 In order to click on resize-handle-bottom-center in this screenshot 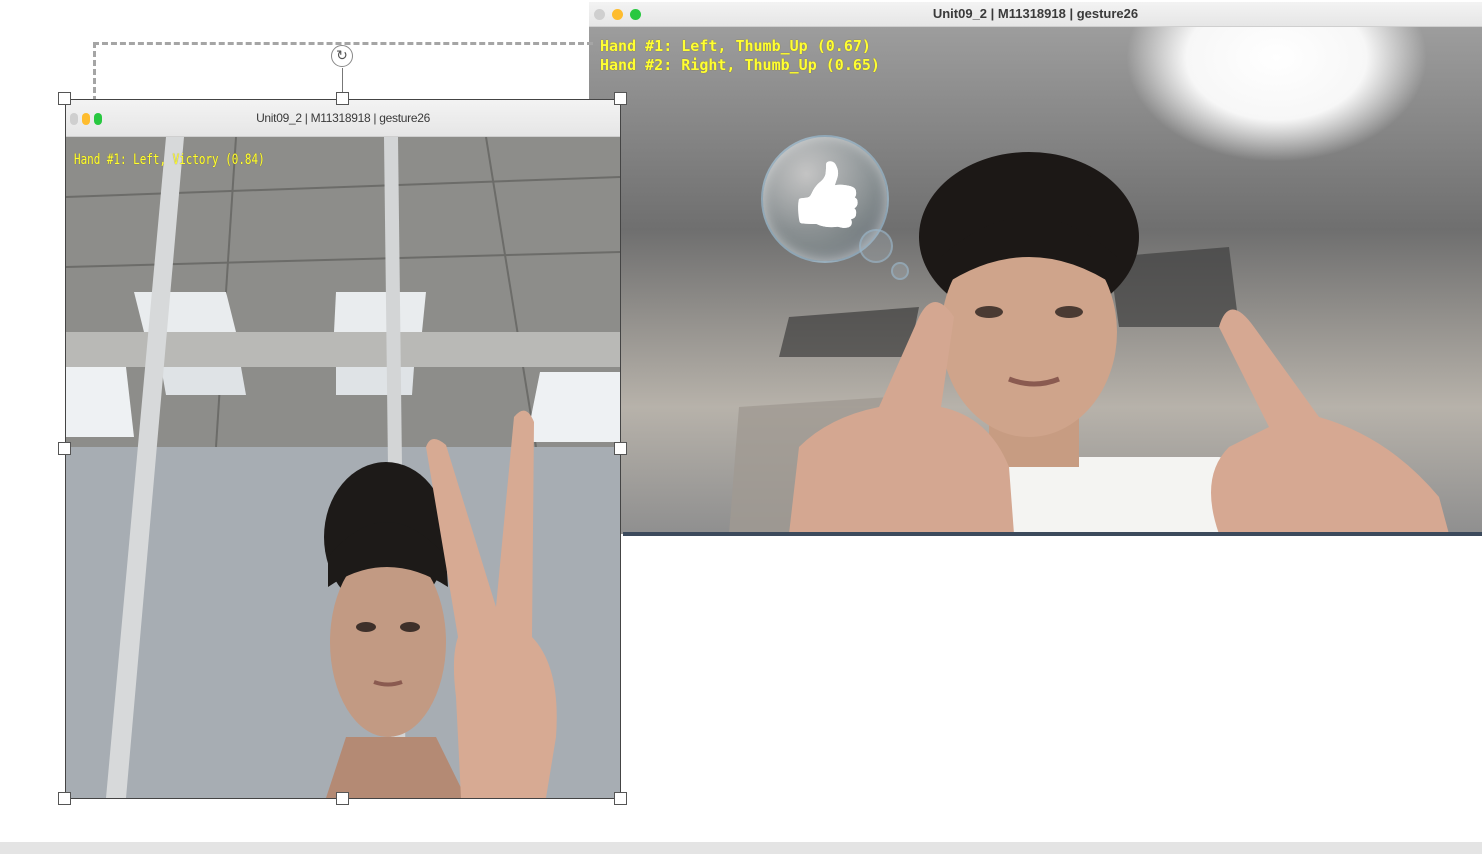, I will do `click(342, 798)`.